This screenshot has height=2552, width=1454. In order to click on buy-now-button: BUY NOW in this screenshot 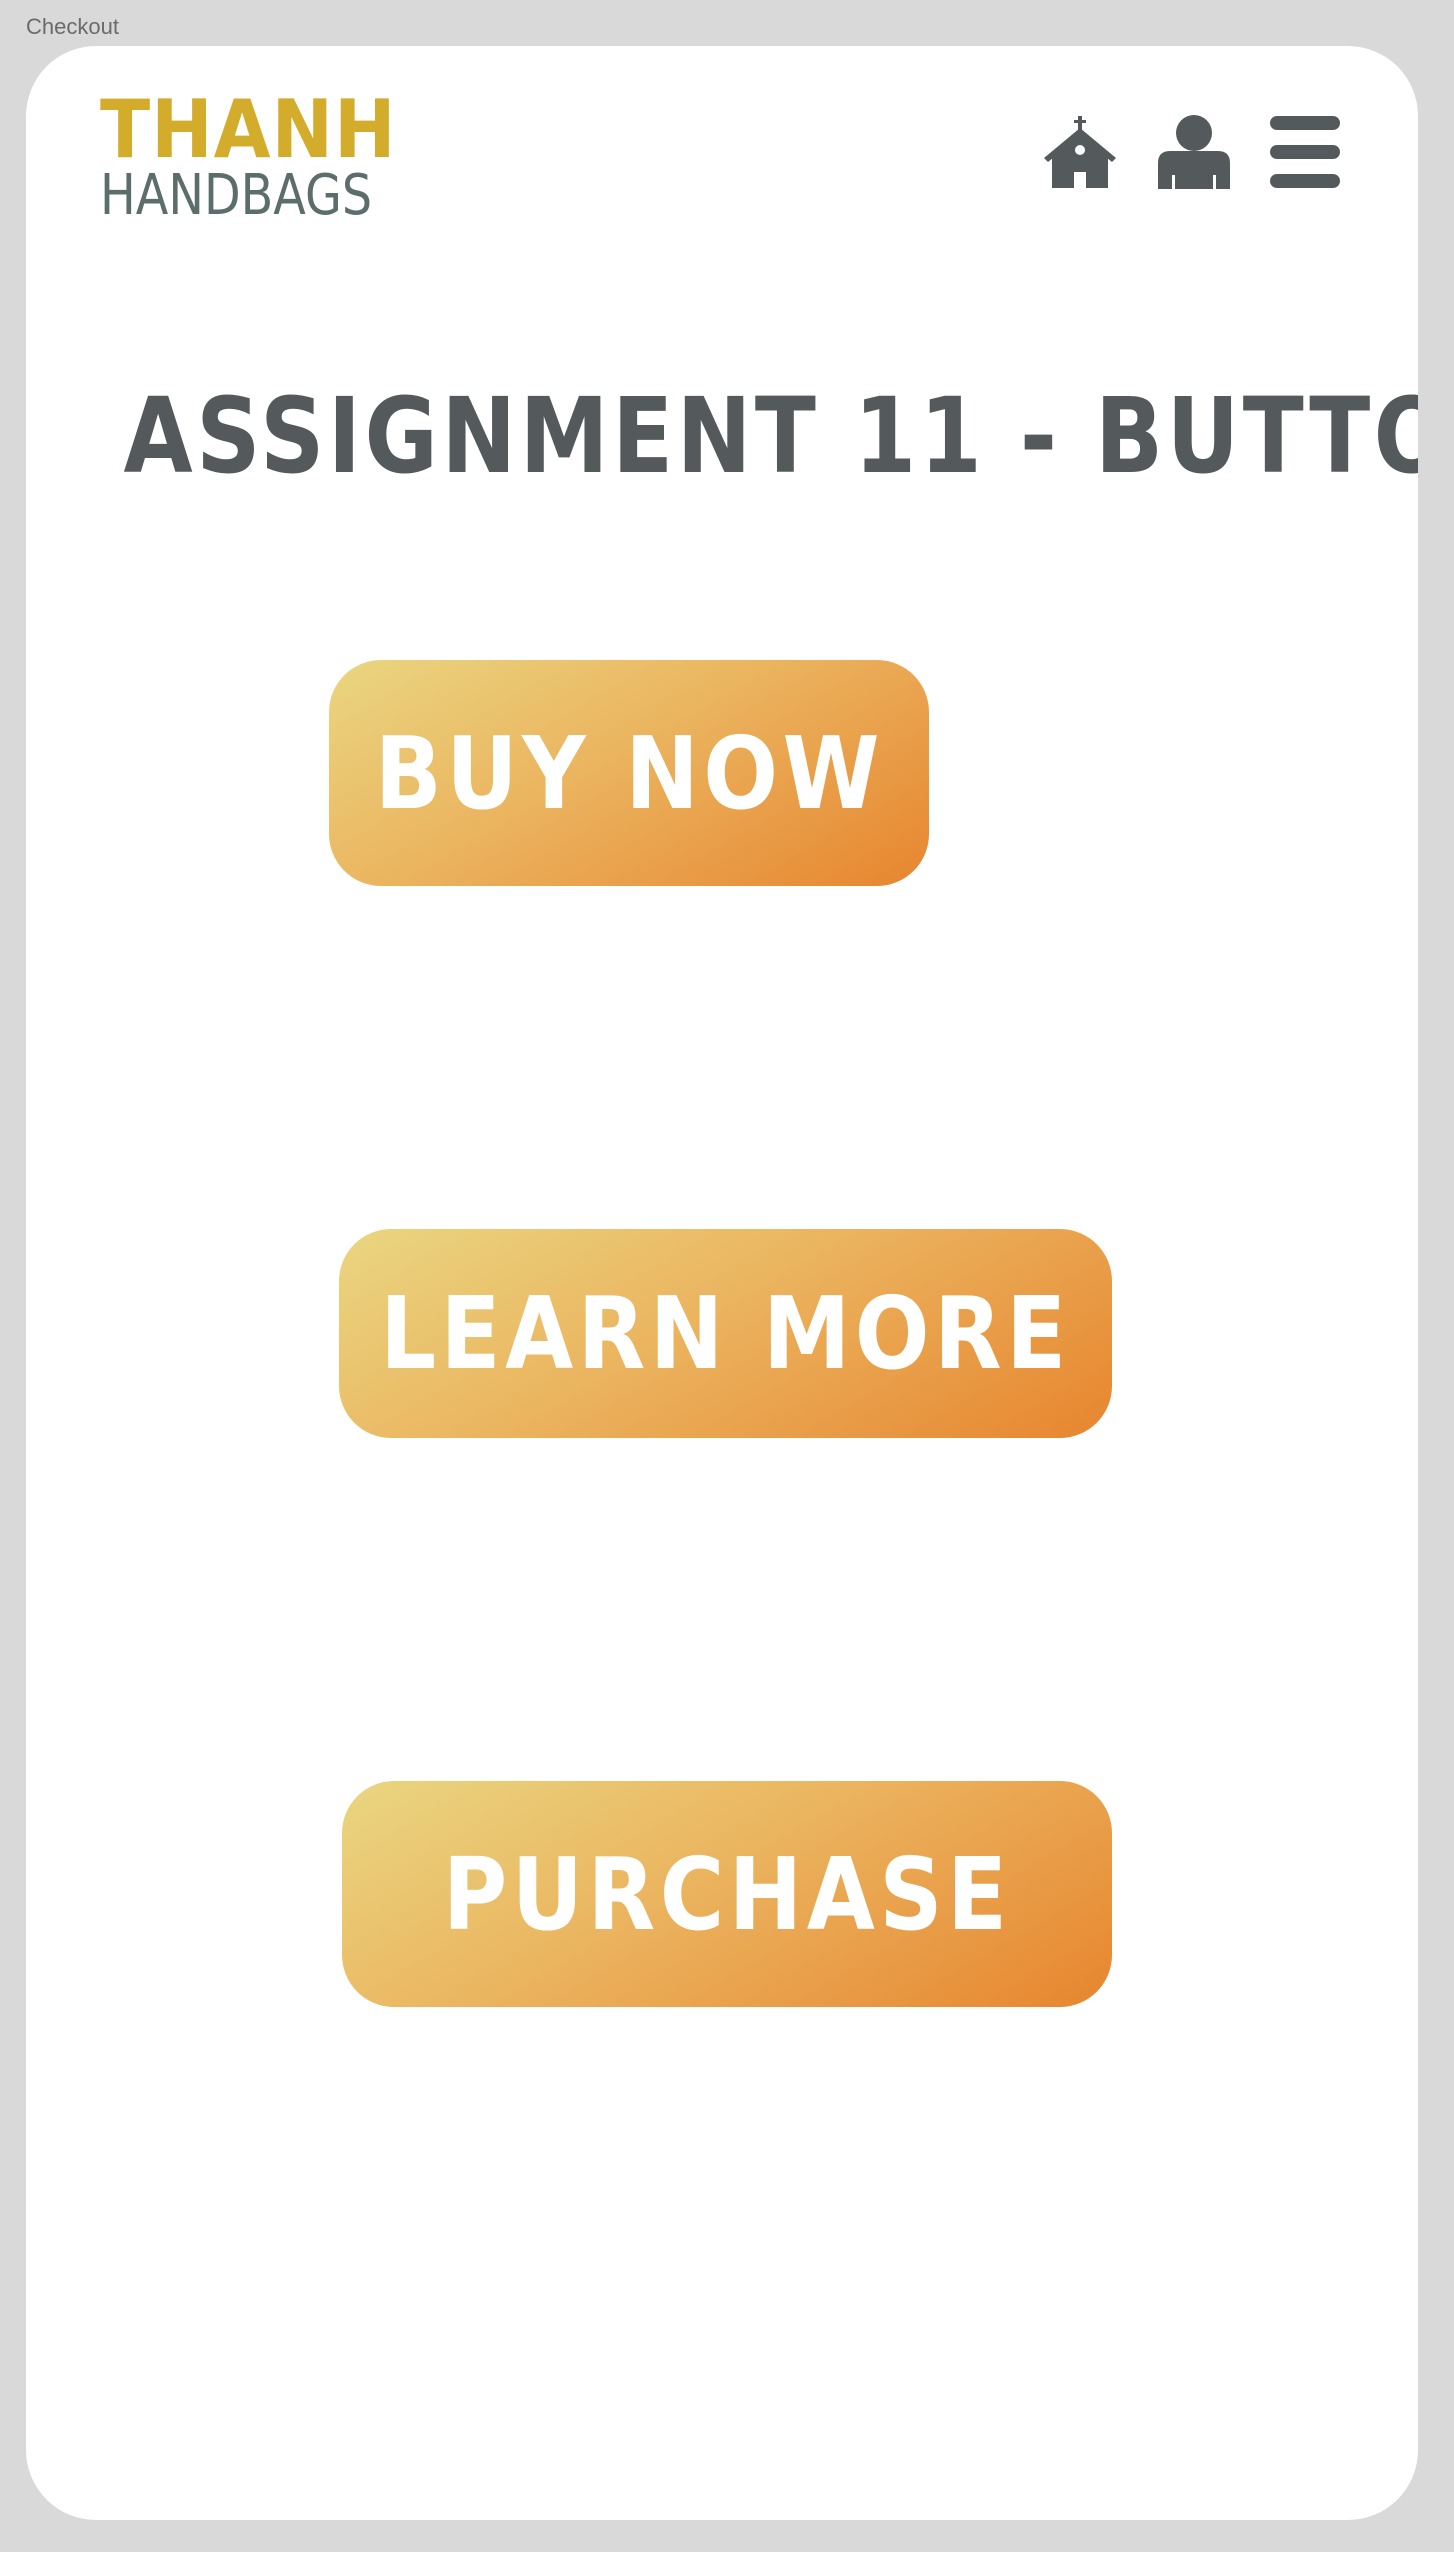, I will do `click(629, 773)`.